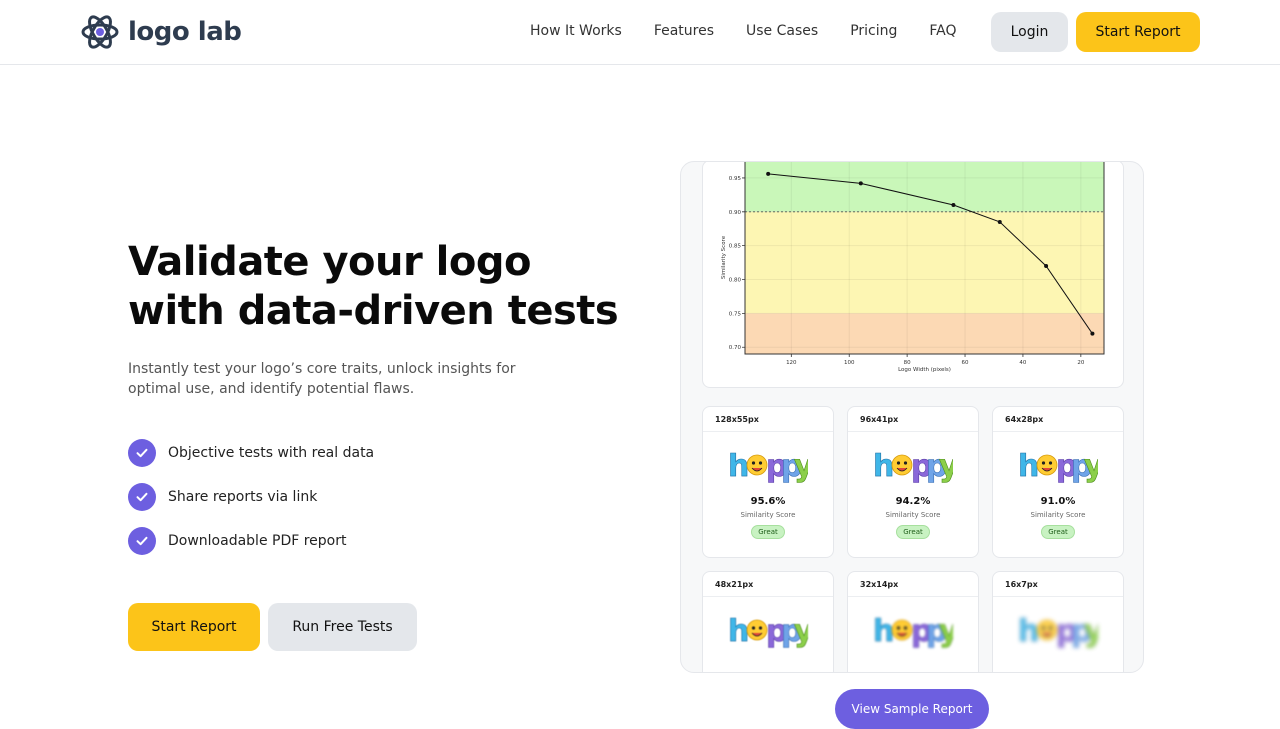 This screenshot has width=1280, height=729. What do you see at coordinates (735, 247) in the screenshot?
I see `chart-y-tick-label: 0.85` at bounding box center [735, 247].